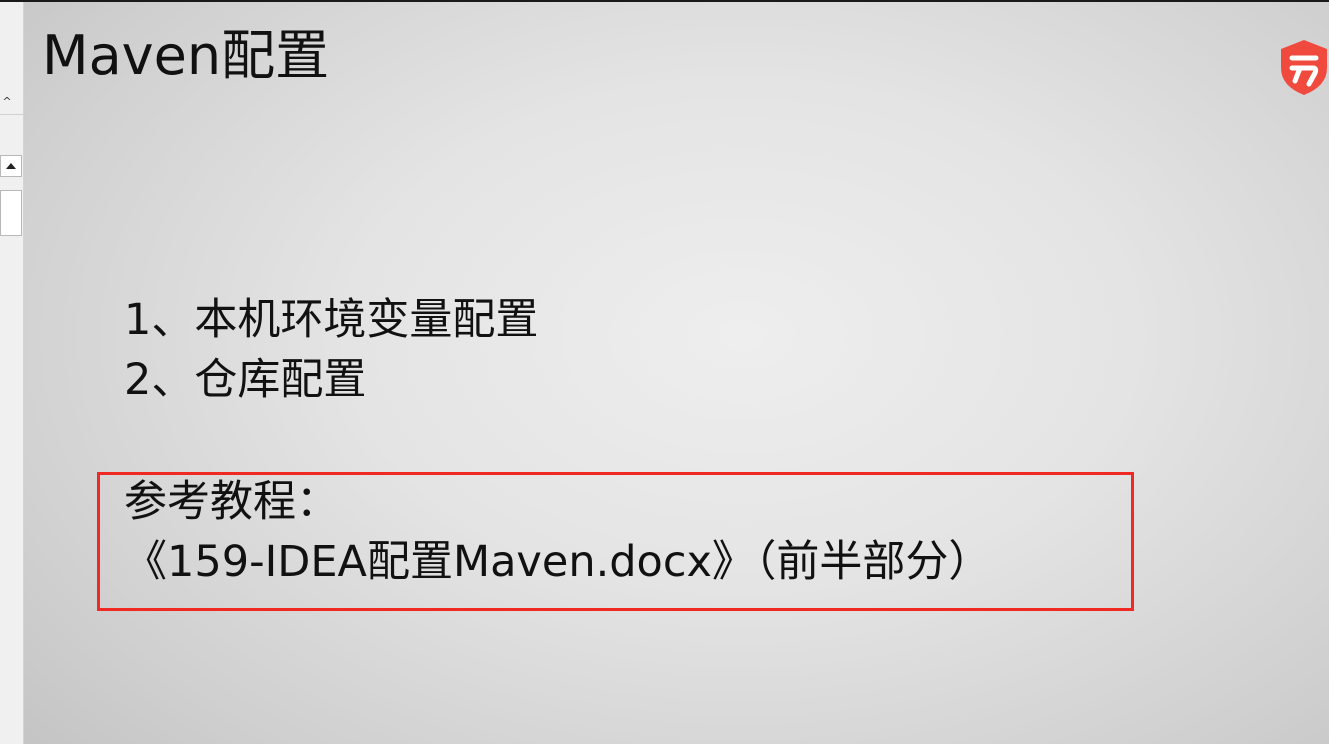  I want to click on reference-document: 《159-IDEA配置Maven.docx》（前半部分）, so click(558, 562).